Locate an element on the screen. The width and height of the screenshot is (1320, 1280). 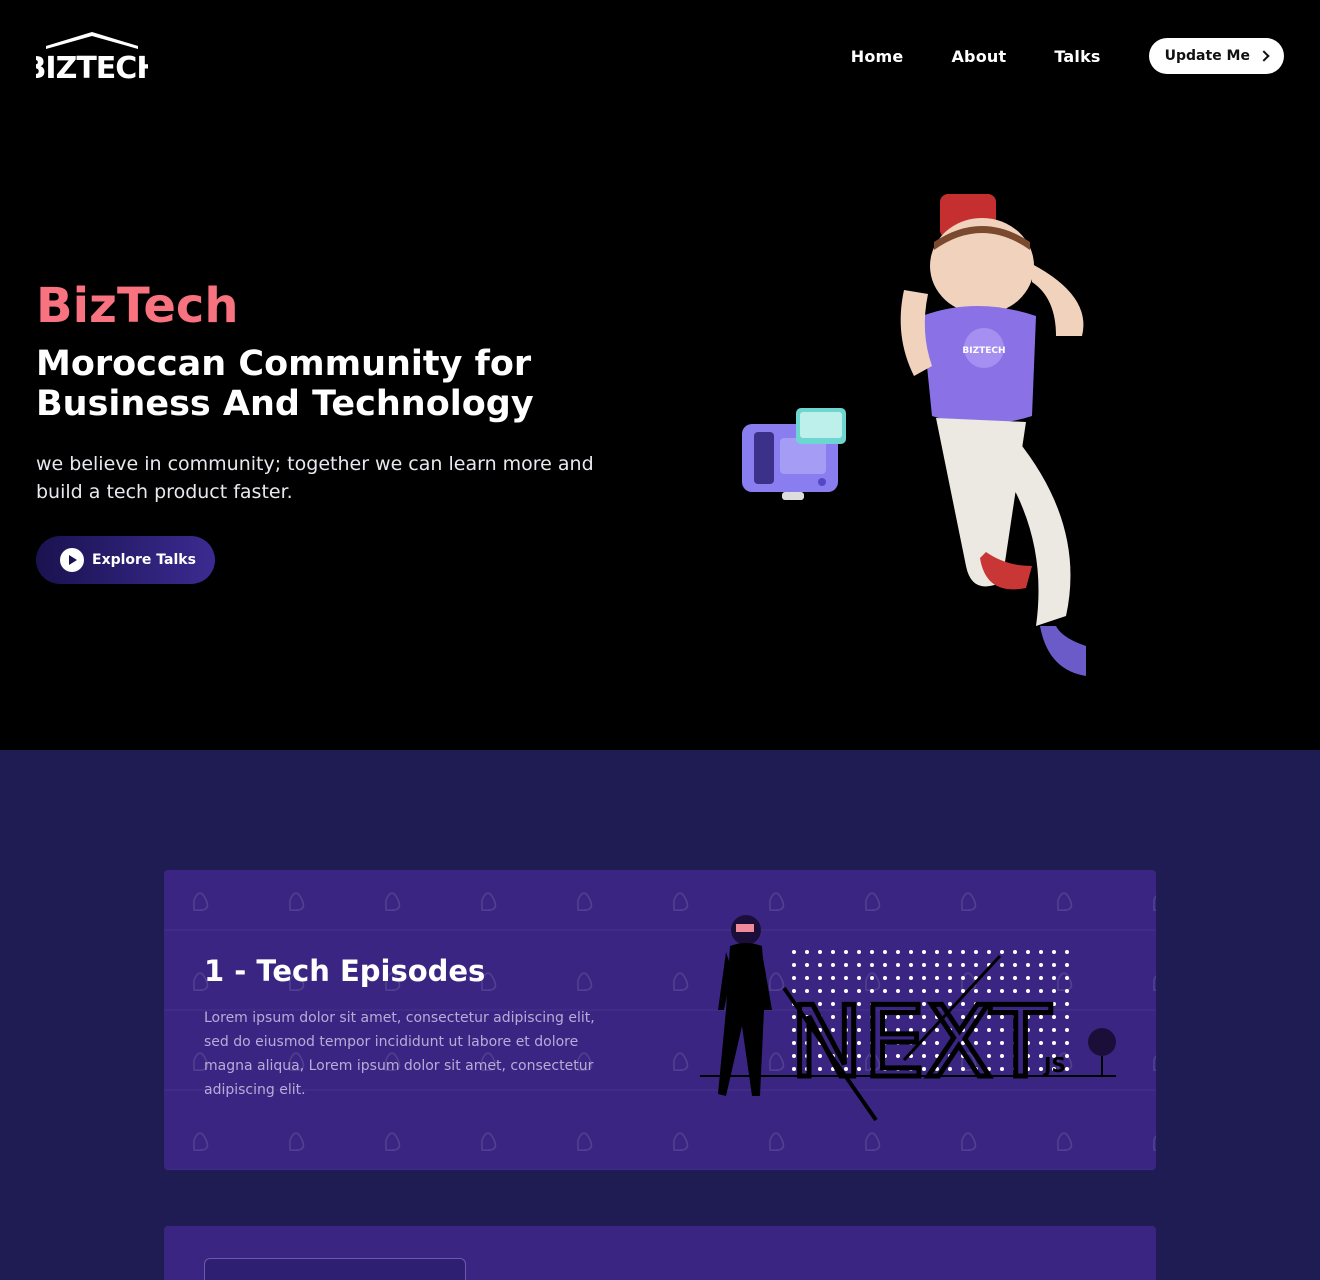
nav-link-about: About is located at coordinates (978, 56).